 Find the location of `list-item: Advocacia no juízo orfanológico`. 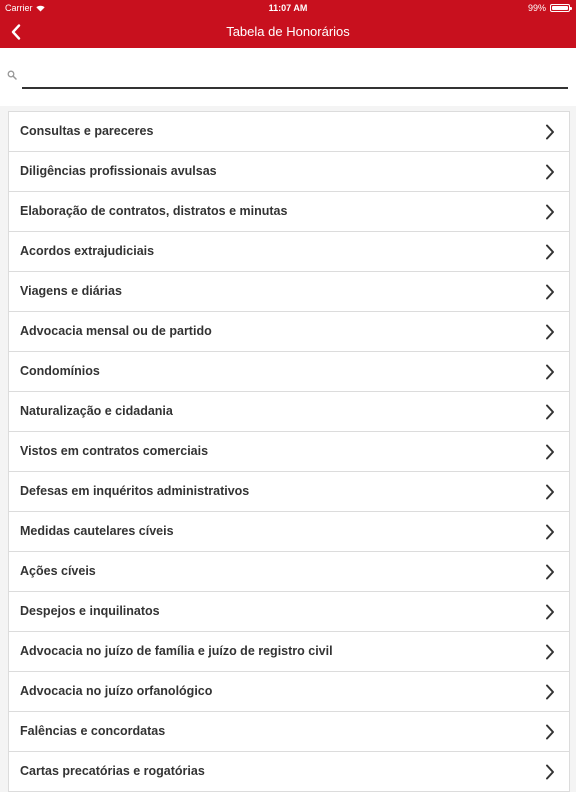

list-item: Advocacia no juízo orfanológico is located at coordinates (289, 692).